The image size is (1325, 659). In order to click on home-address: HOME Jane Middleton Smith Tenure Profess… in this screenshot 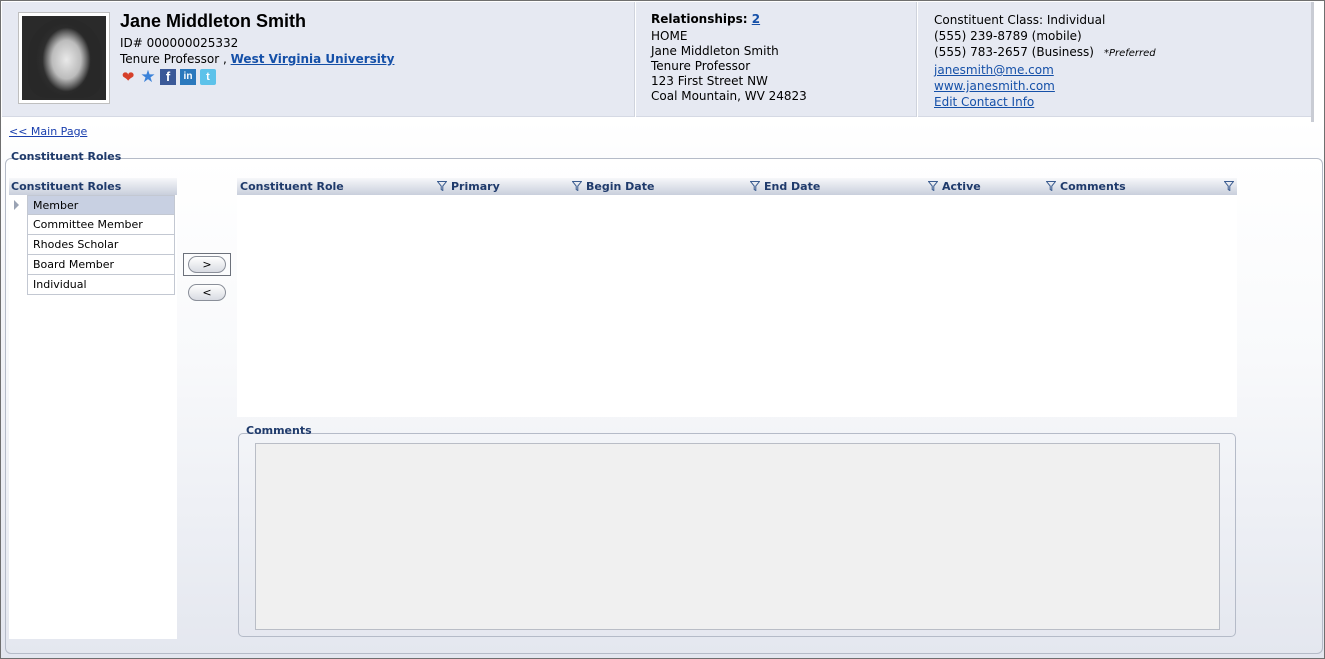, I will do `click(729, 66)`.